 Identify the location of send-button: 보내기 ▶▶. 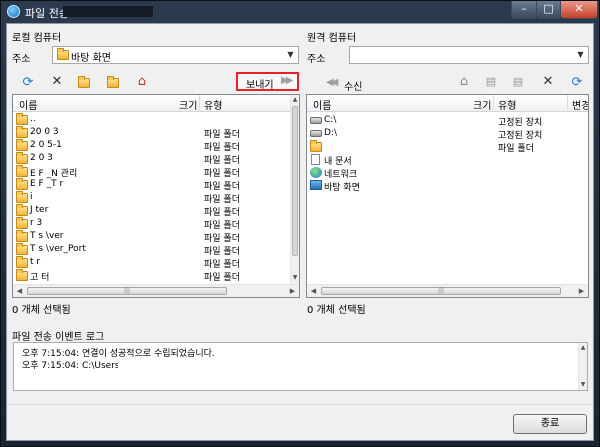
(267, 81).